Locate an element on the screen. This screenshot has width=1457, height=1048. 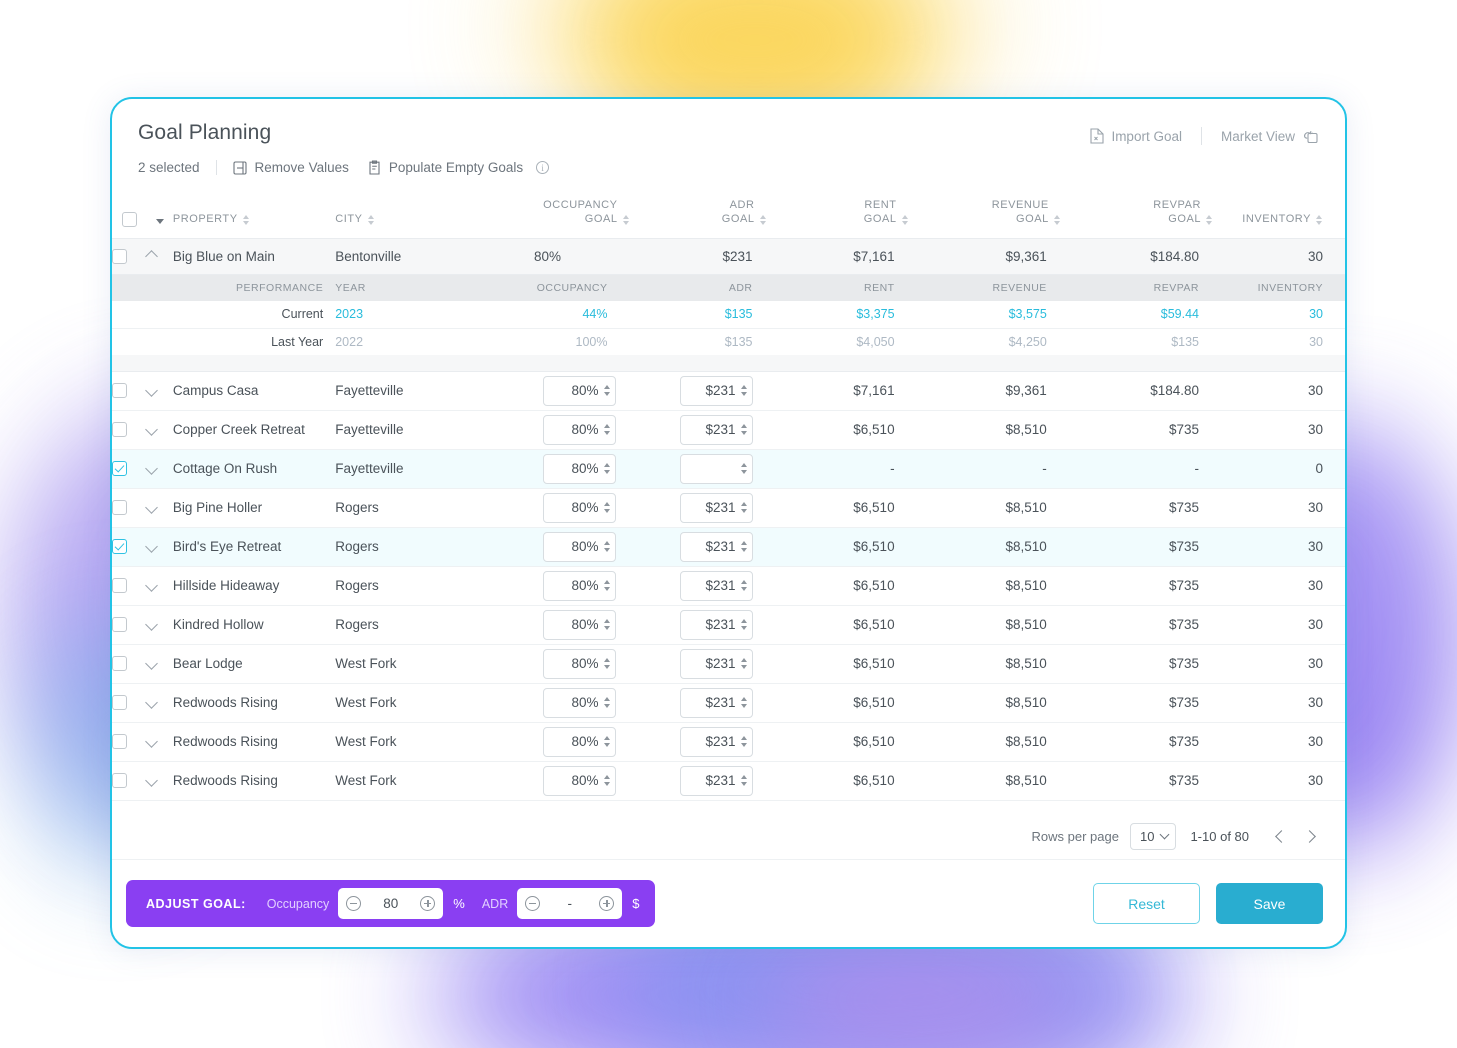
sort-icon-inventory is located at coordinates (1319, 219).